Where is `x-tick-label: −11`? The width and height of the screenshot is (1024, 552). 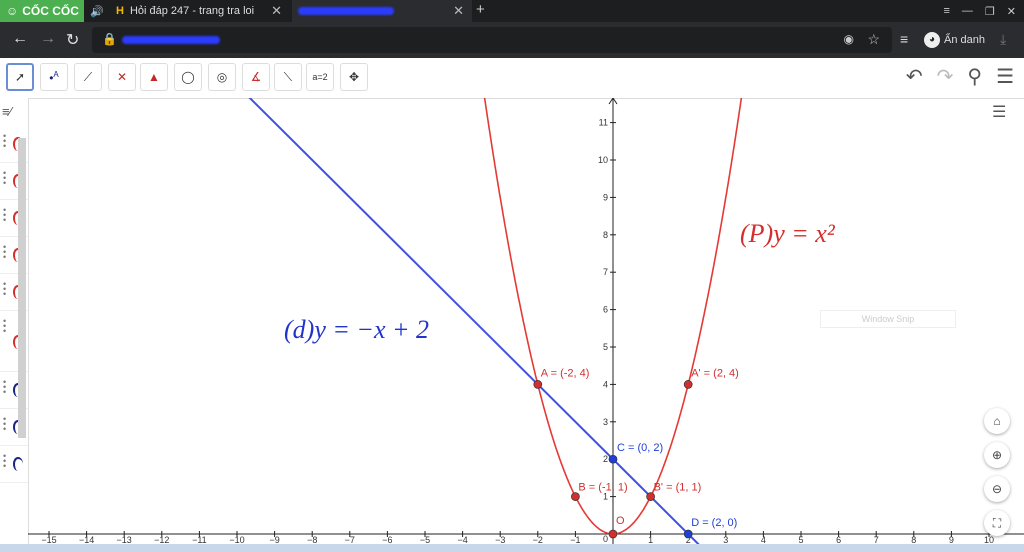 x-tick-label: −11 is located at coordinates (199, 539).